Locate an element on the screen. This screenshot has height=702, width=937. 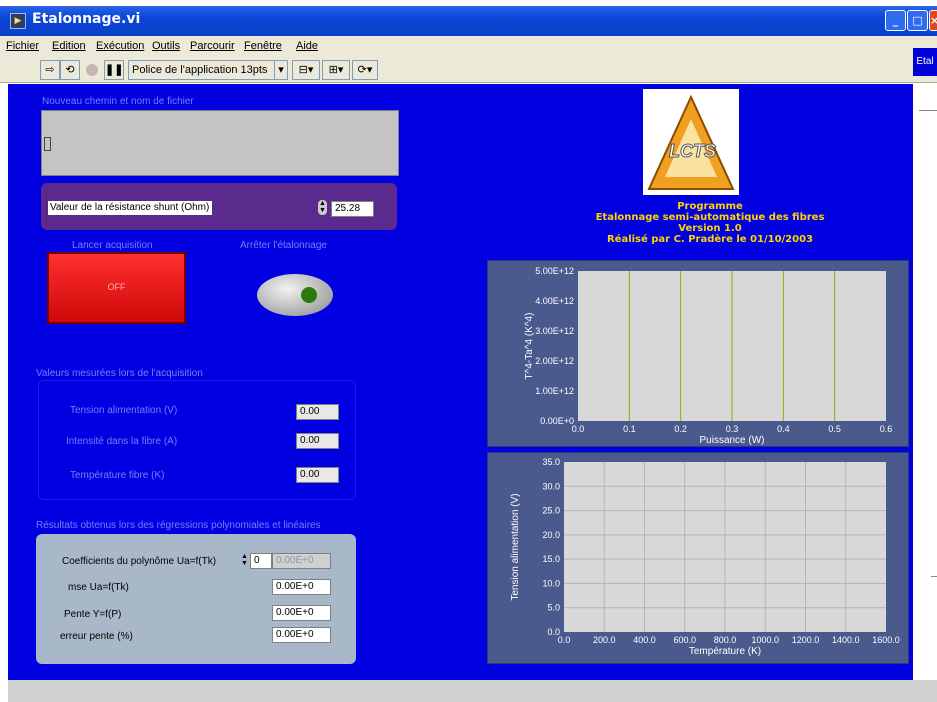
x-axis-label: Puissance (W) is located at coordinates (731, 440).